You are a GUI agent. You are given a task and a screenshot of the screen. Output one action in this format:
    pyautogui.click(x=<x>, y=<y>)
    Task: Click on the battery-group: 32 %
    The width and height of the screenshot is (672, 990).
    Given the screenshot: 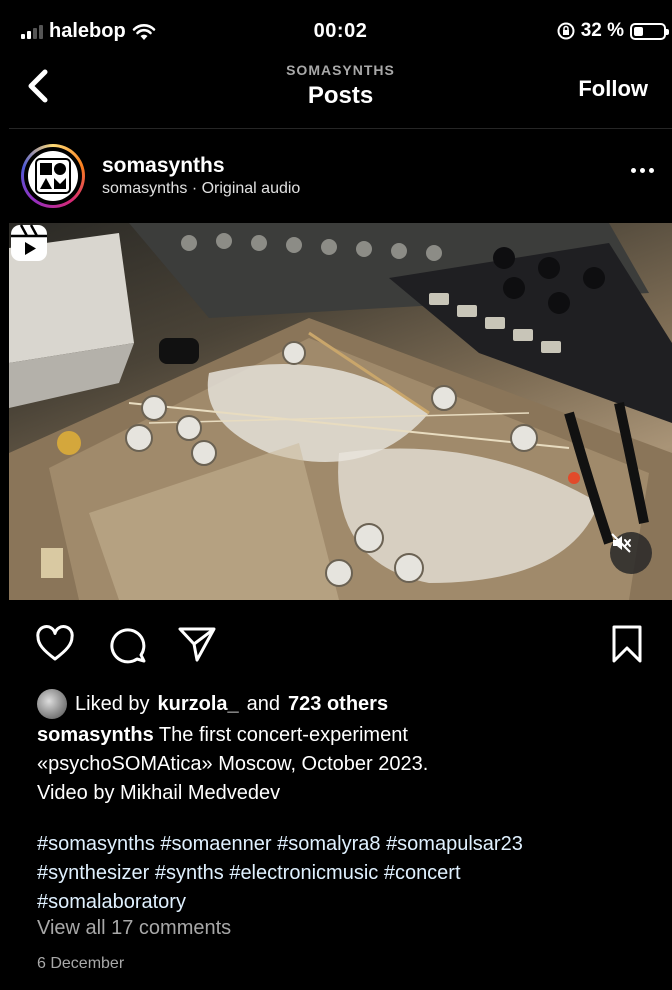 What is the action you would take?
    pyautogui.click(x=613, y=31)
    